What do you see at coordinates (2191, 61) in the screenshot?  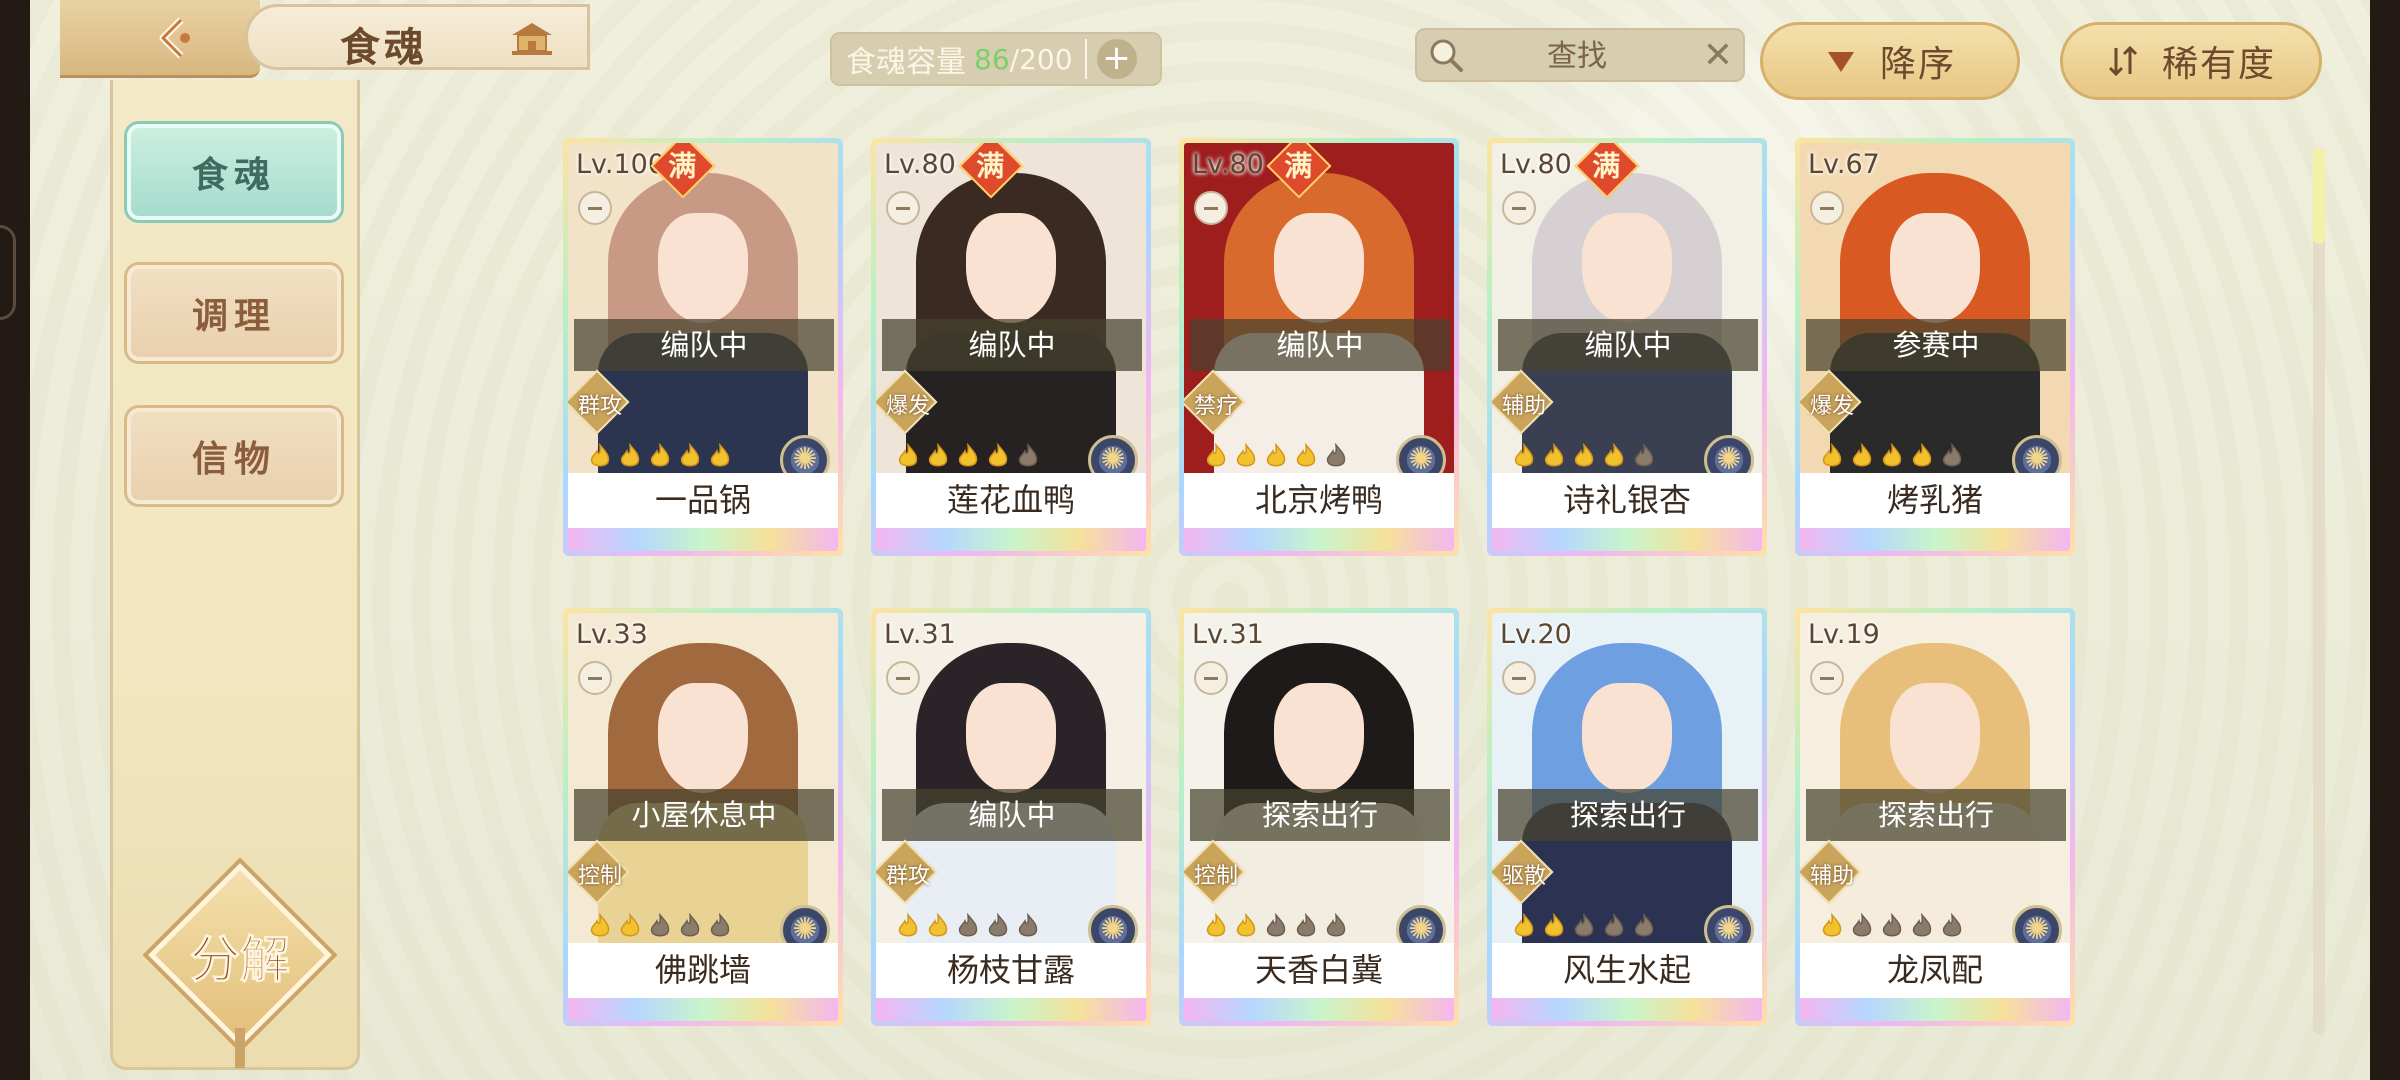 I see `sort-by-rarity-button: 稀有度` at bounding box center [2191, 61].